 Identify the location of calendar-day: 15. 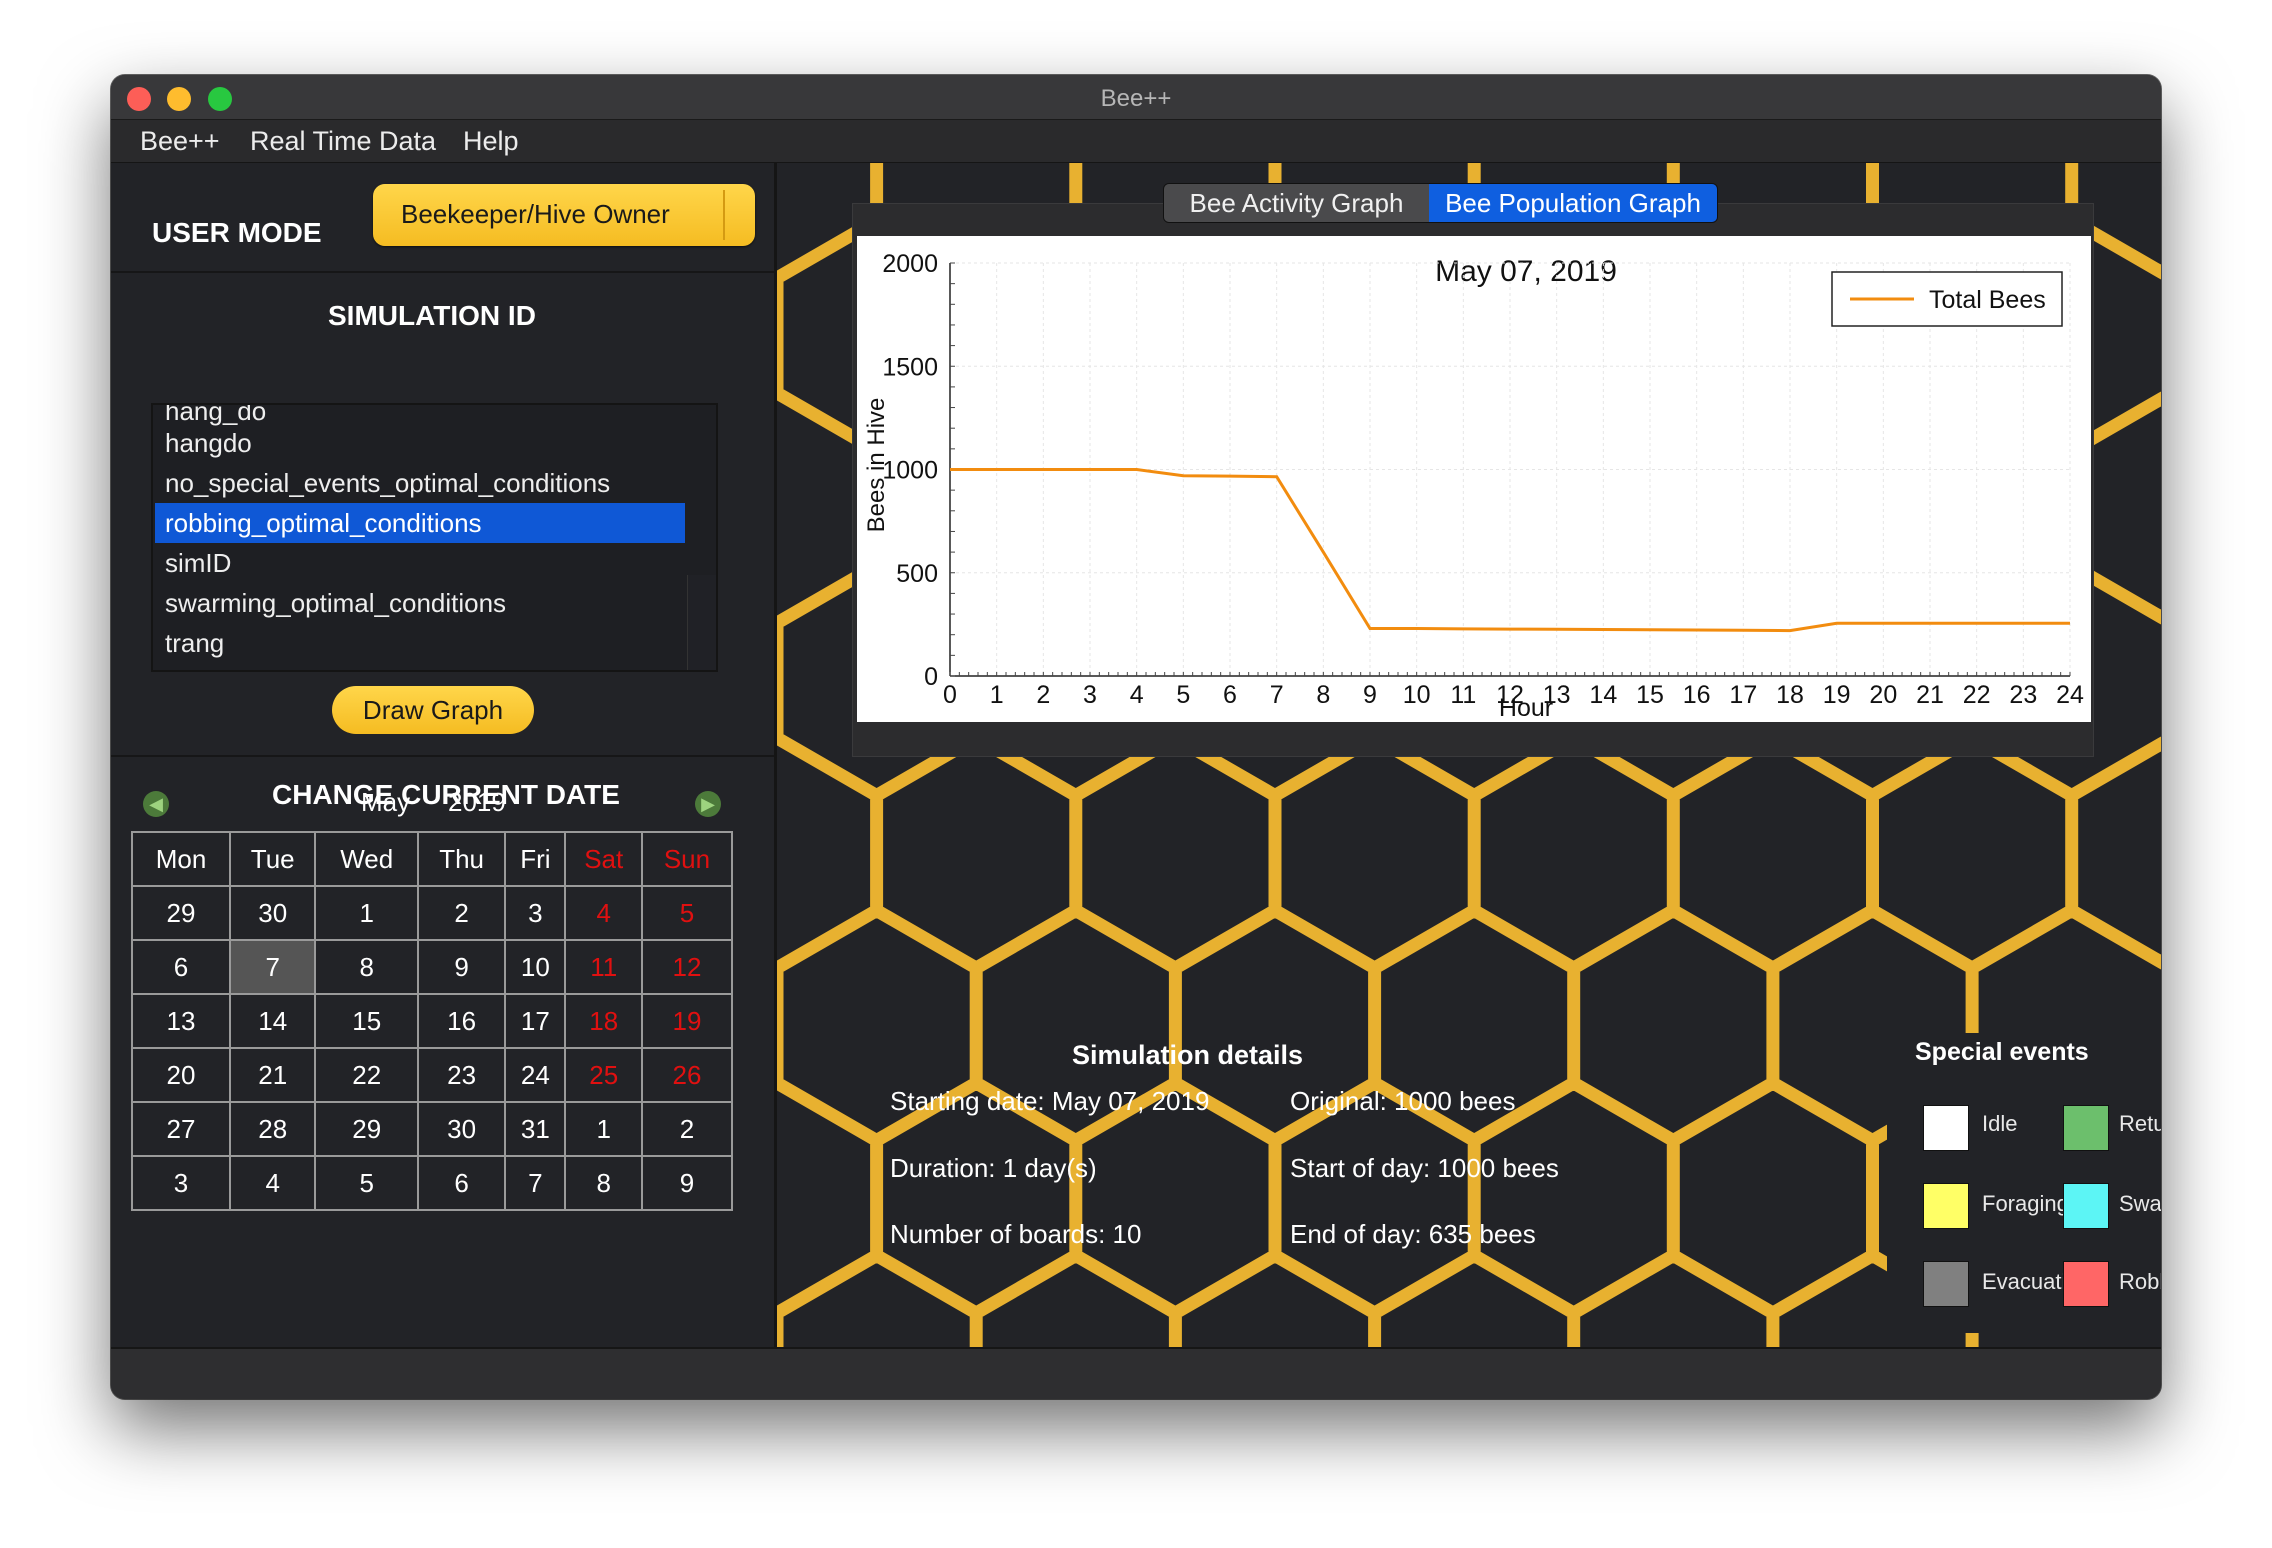
(366, 1021).